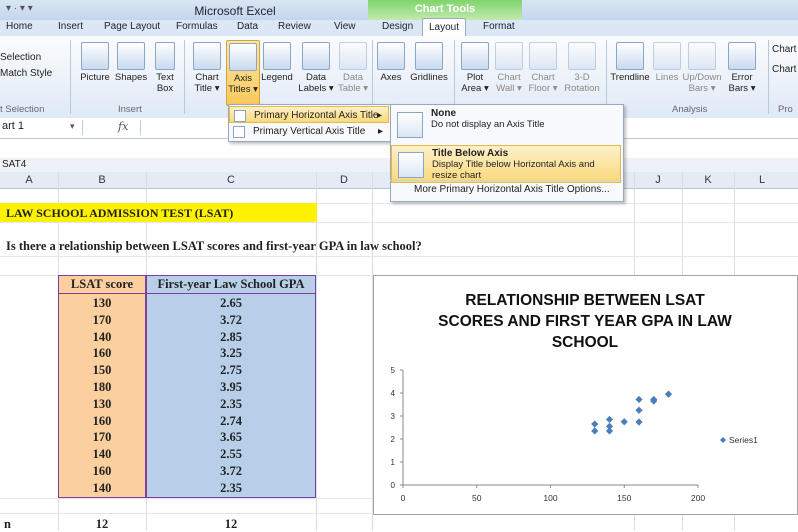 The height and width of the screenshot is (532, 798). Describe the element at coordinates (102, 387) in the screenshot. I see `lsat-score-cell: 180` at that location.